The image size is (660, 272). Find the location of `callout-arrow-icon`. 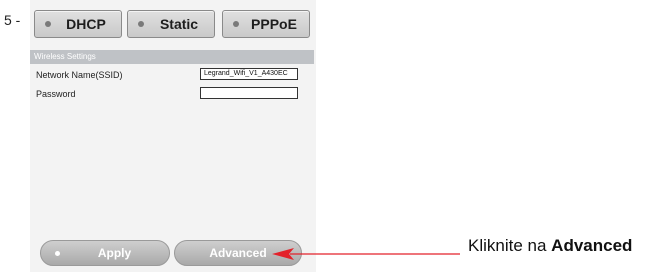

callout-arrow-icon is located at coordinates (366, 254).